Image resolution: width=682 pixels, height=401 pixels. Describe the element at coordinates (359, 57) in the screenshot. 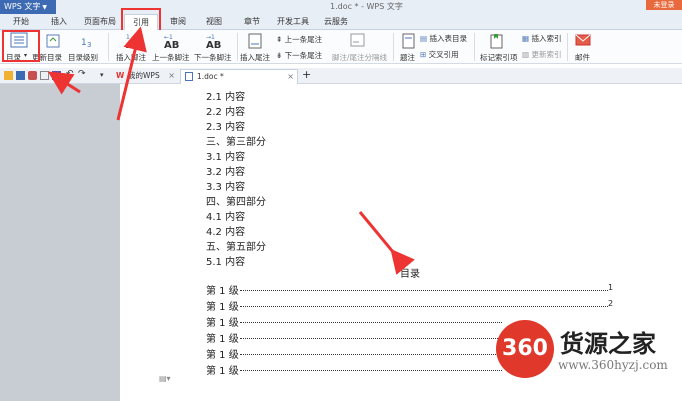

I see `footnote-separator-button: 脚注/尾注分隔线` at that location.